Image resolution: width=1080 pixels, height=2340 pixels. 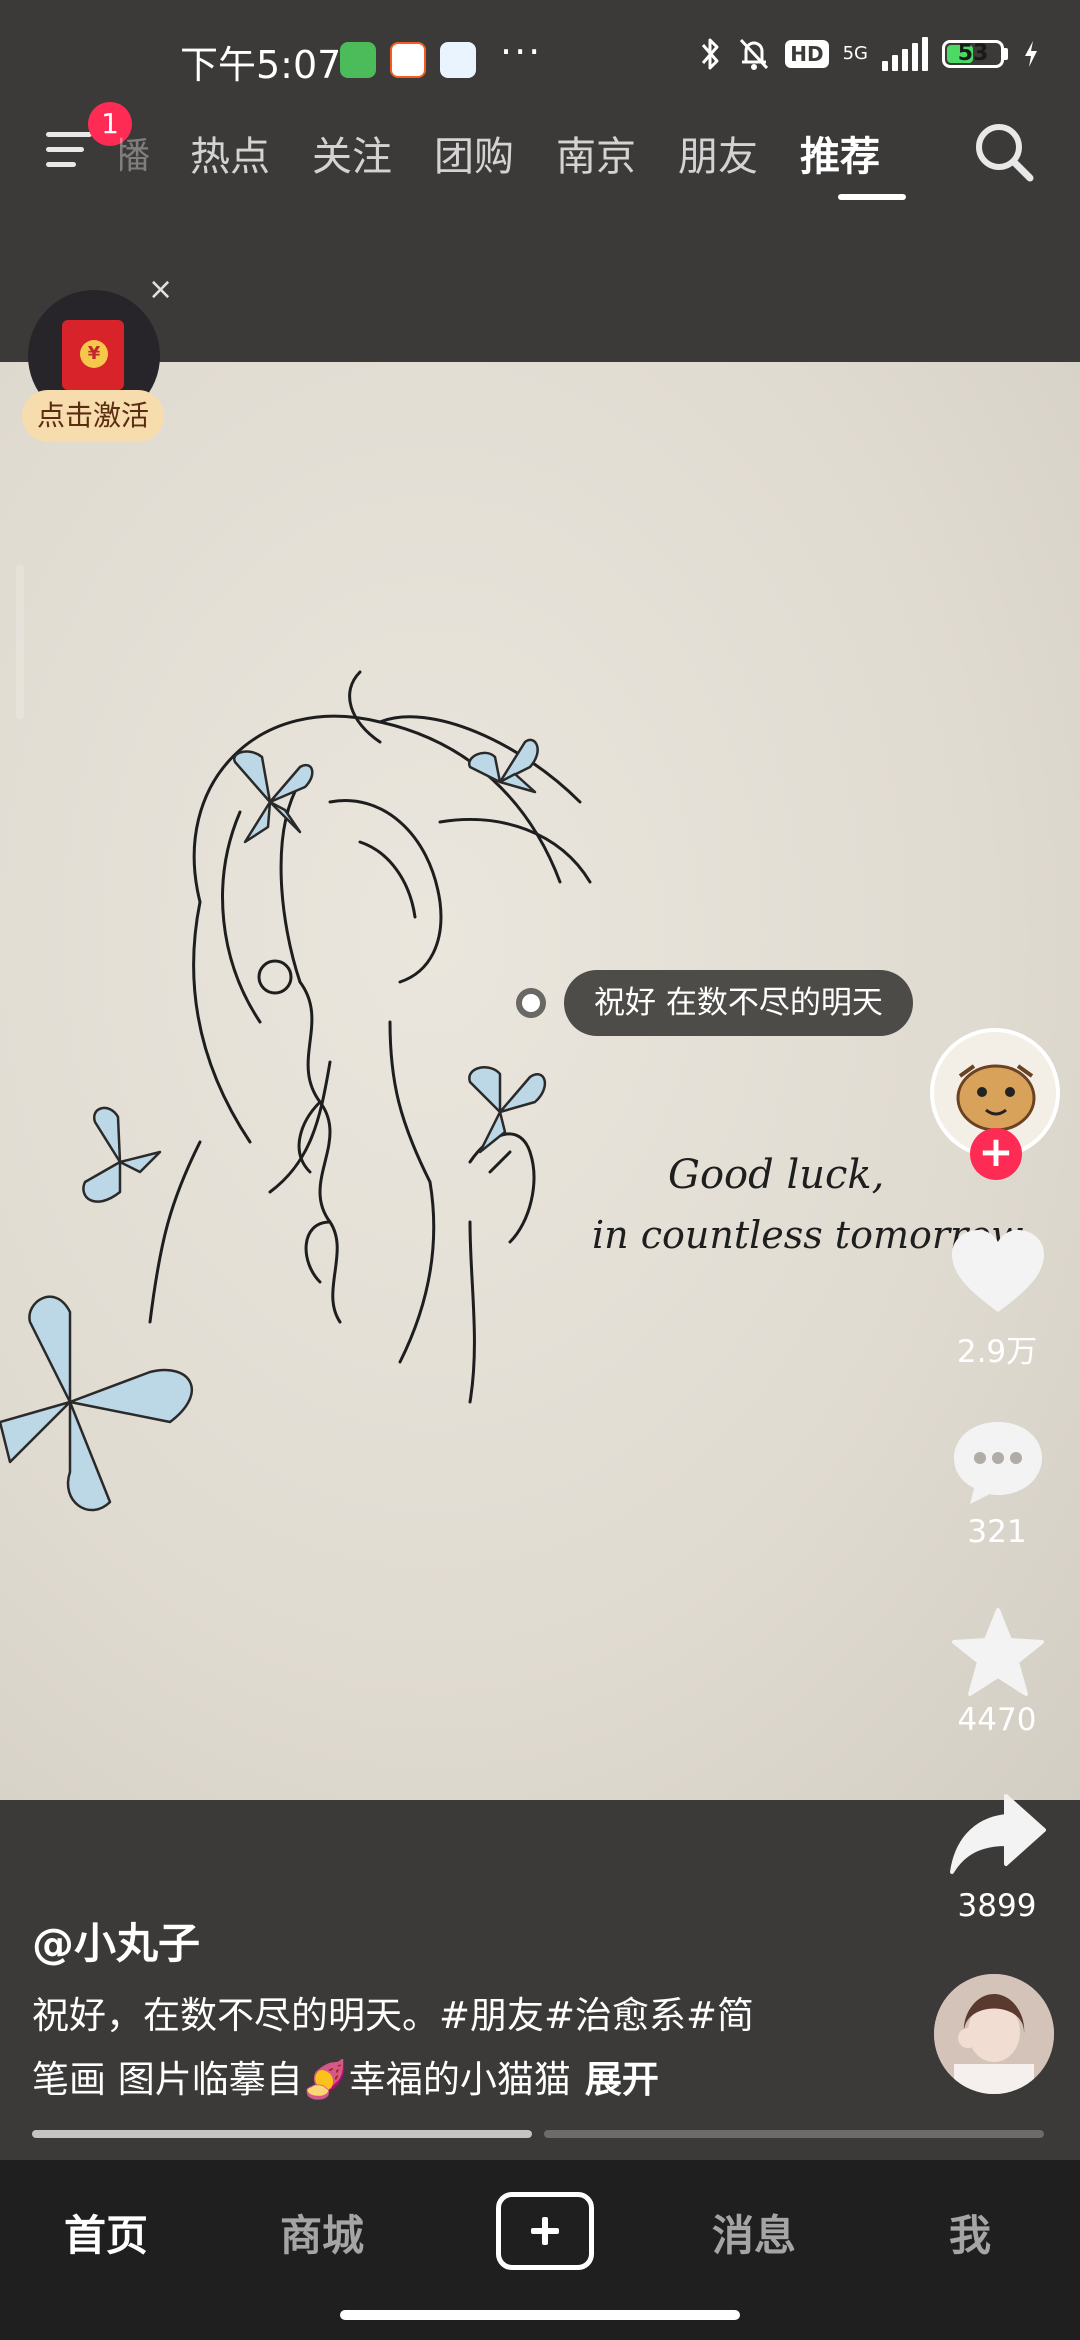 I want to click on tab-recommended: 推荐, so click(x=840, y=153).